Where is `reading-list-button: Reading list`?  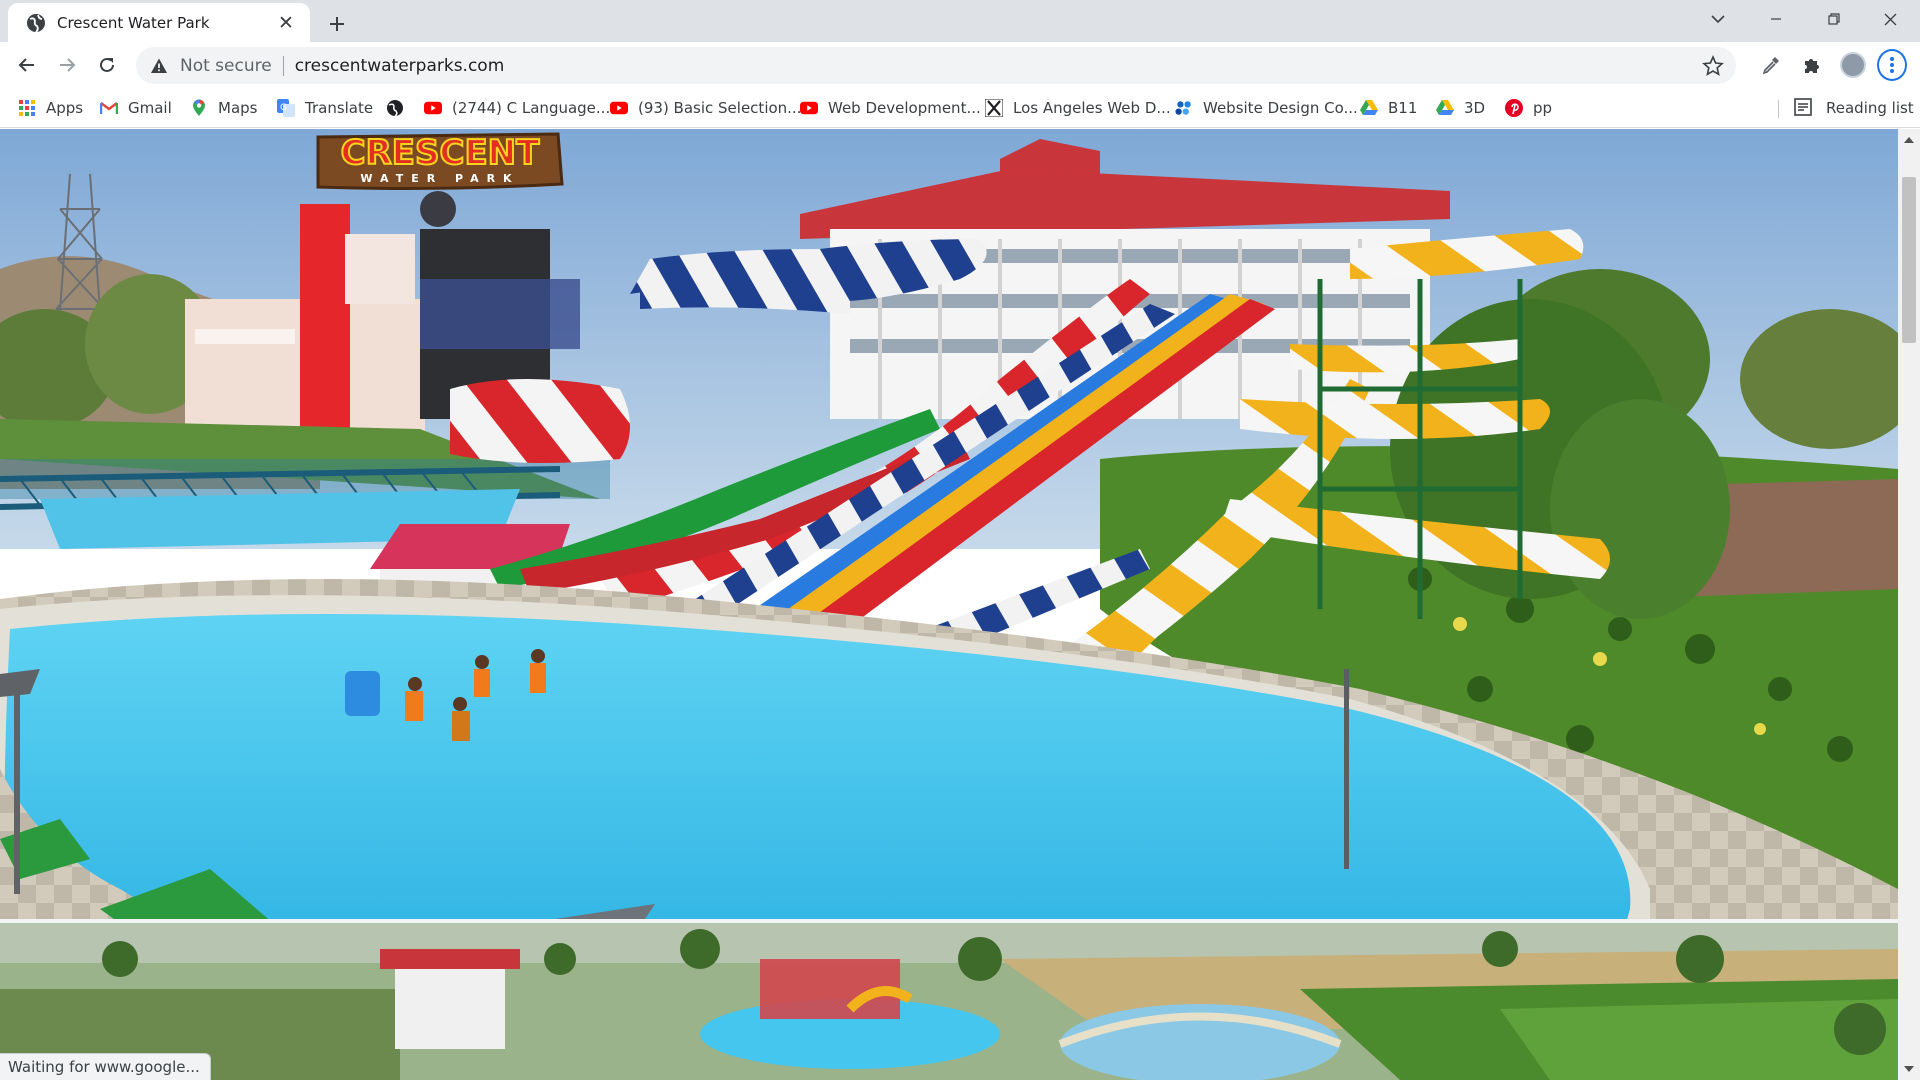
reading-list-button: Reading list is located at coordinates (1854, 108).